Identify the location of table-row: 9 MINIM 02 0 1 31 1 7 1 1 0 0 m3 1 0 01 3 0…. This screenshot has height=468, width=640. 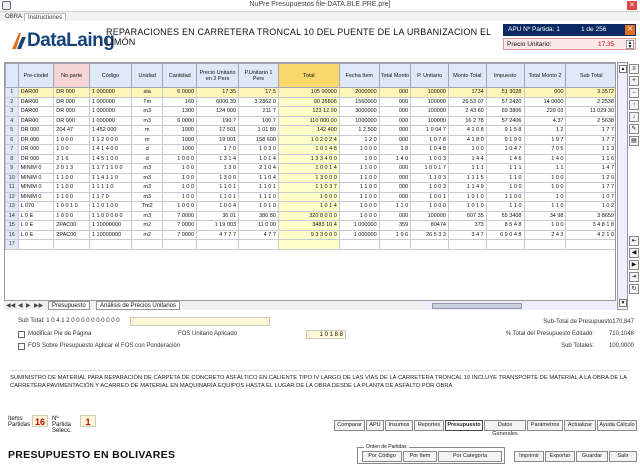
(310, 168).